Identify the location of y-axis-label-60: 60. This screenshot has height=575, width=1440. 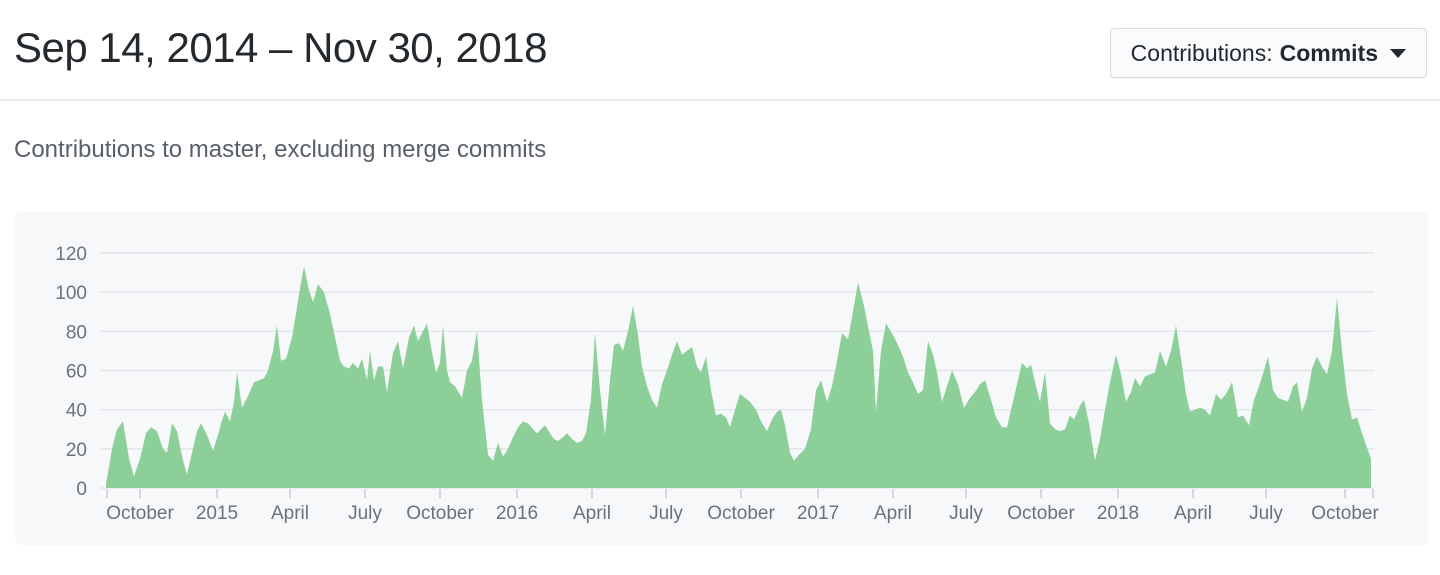
(76, 372).